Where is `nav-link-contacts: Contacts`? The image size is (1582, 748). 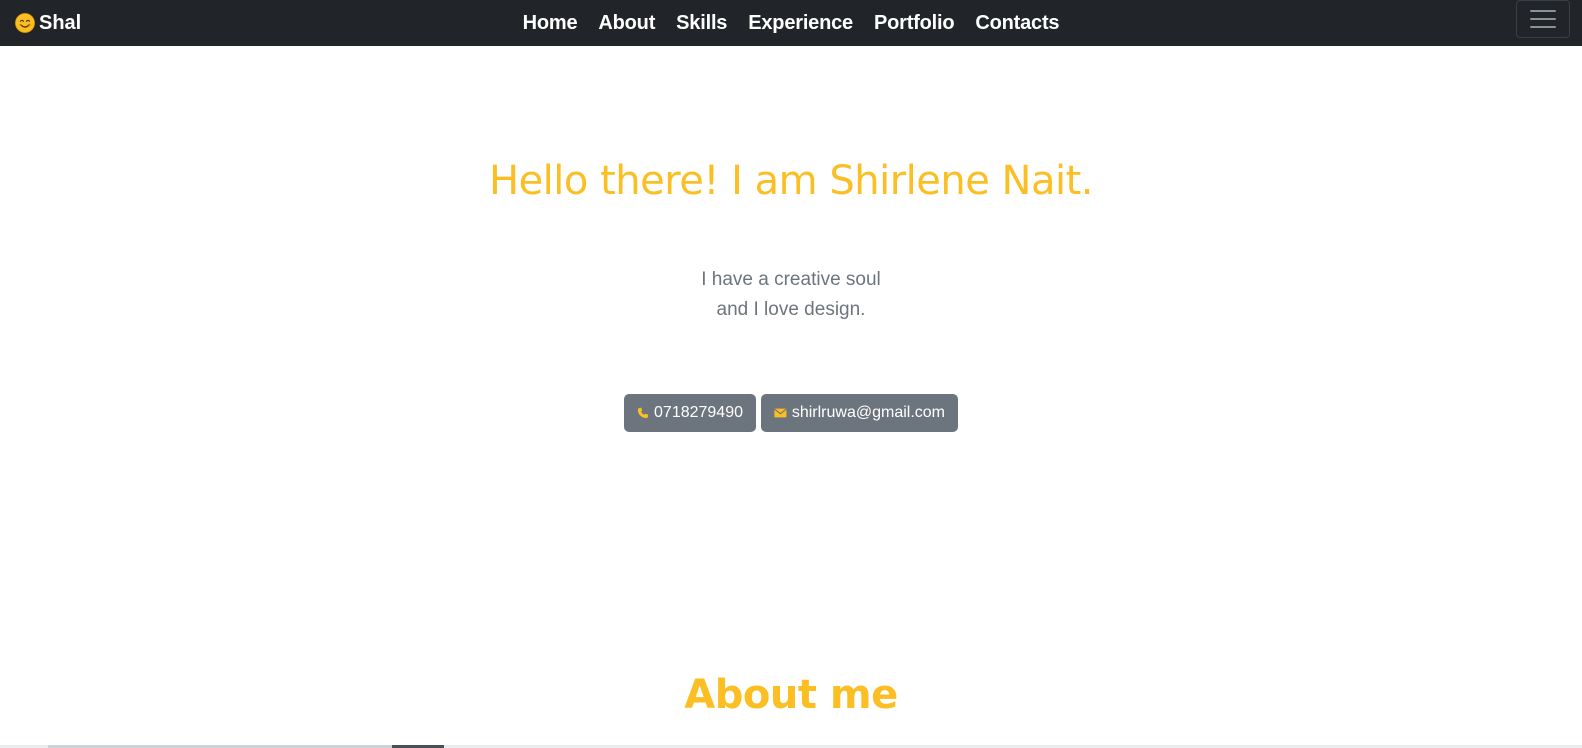
nav-link-contacts: Contacts is located at coordinates (1017, 23).